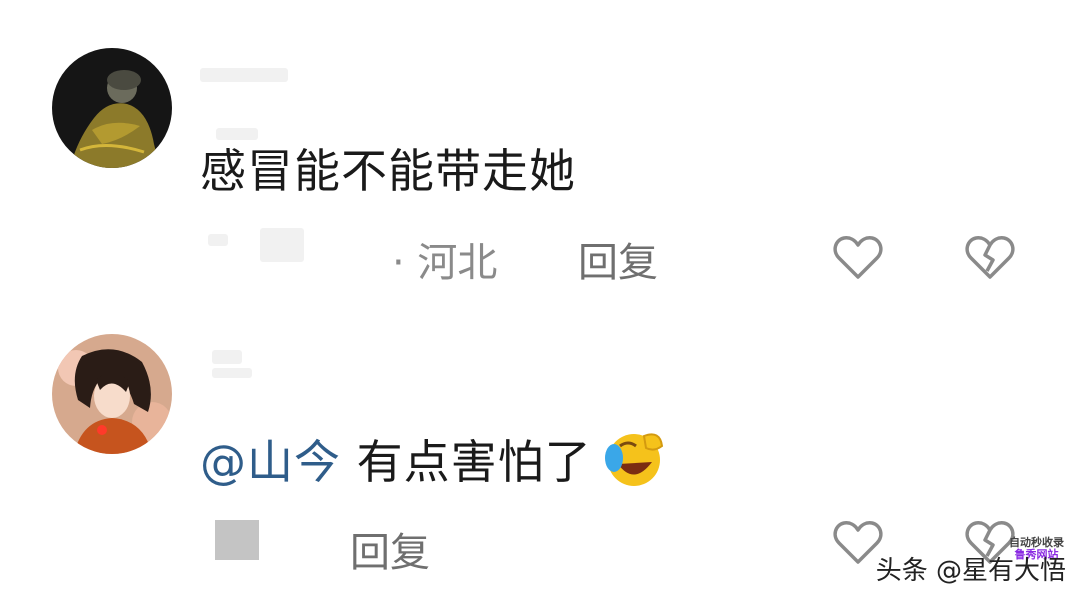 This screenshot has width=1080, height=597. Describe the element at coordinates (270, 462) in the screenshot. I see `mention-link: @山今` at that location.